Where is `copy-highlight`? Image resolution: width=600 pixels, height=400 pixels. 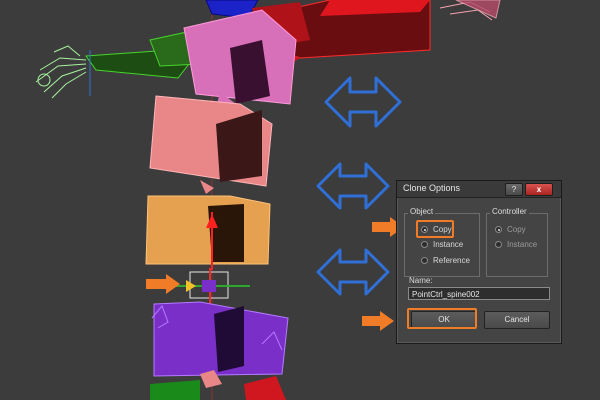 copy-highlight is located at coordinates (435, 229).